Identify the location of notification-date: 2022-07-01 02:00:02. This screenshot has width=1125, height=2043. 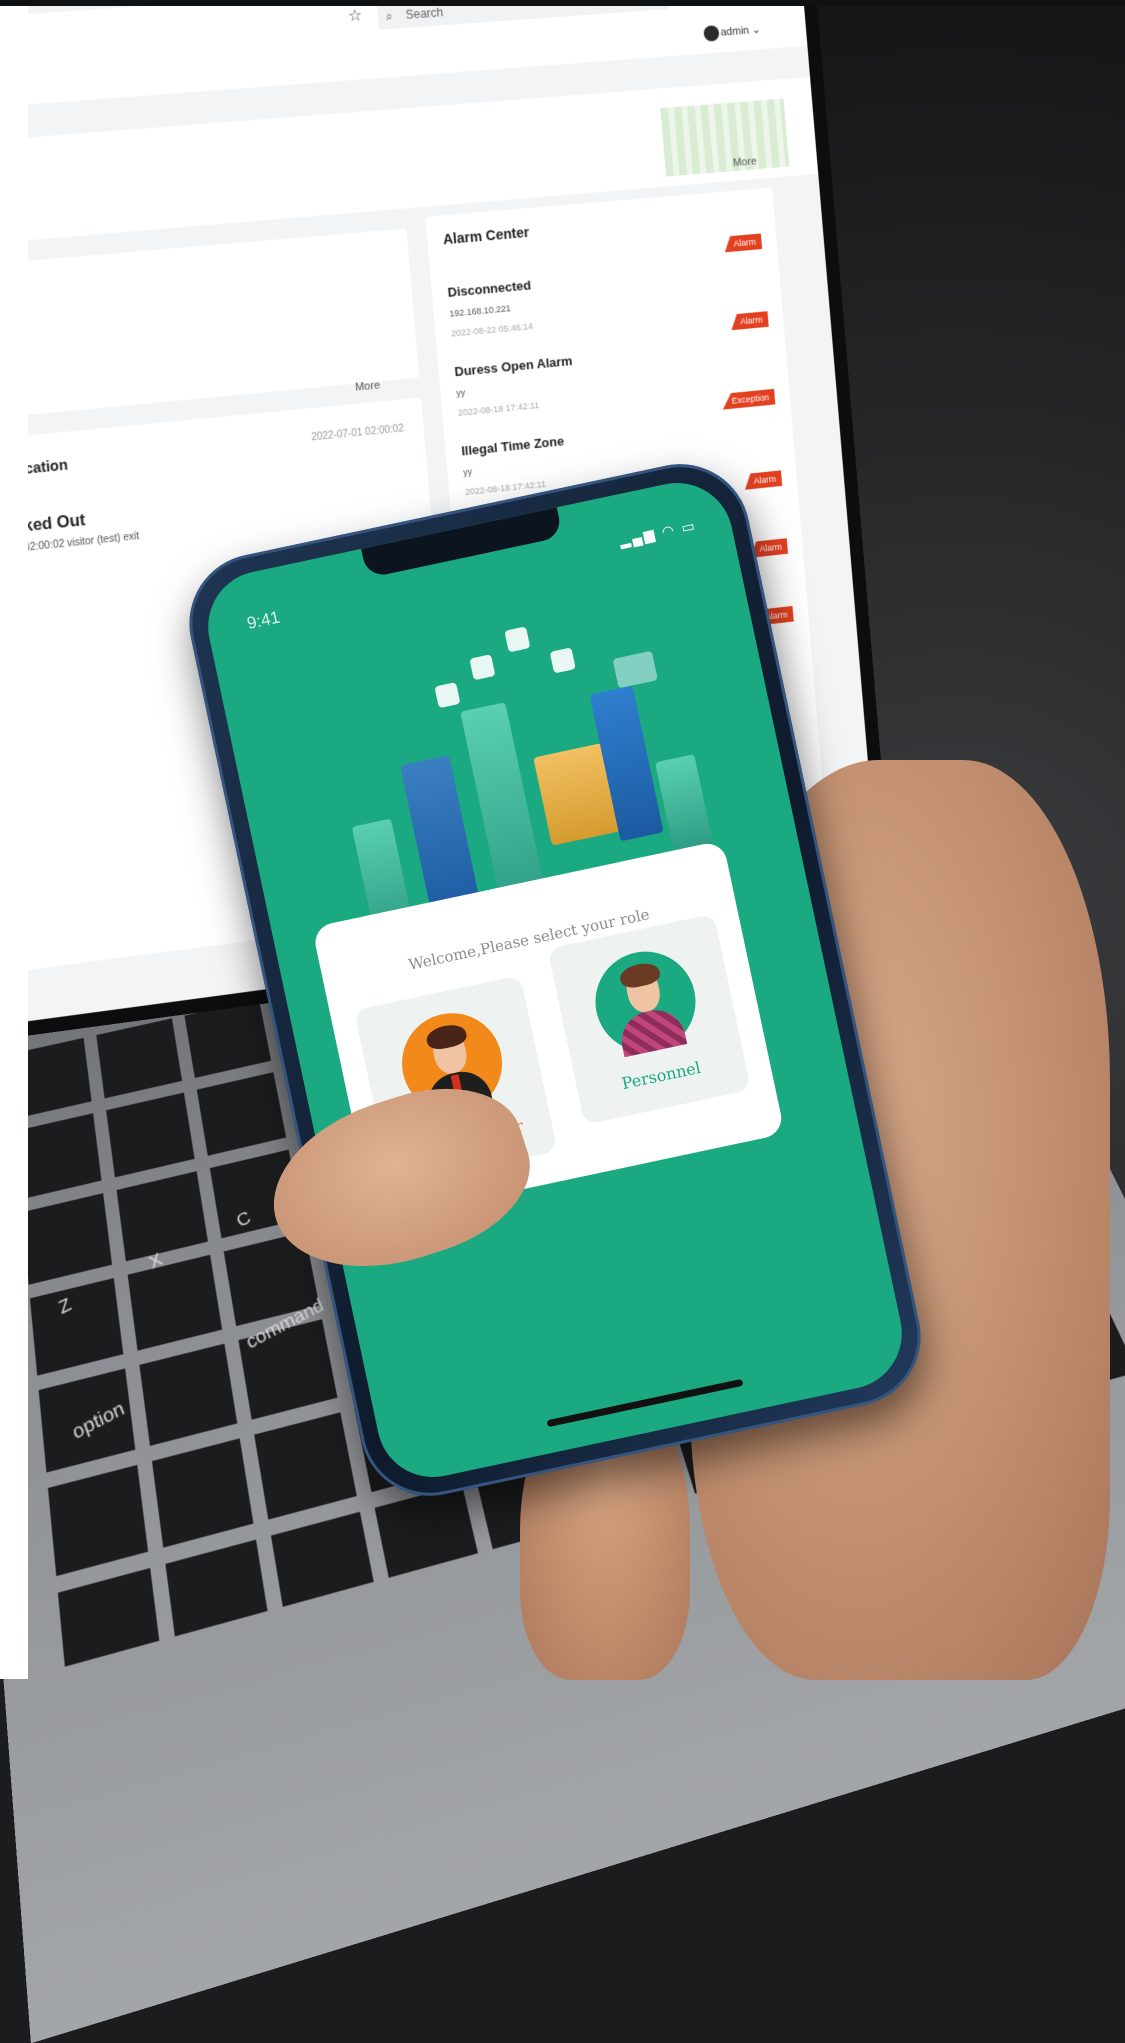
(357, 433).